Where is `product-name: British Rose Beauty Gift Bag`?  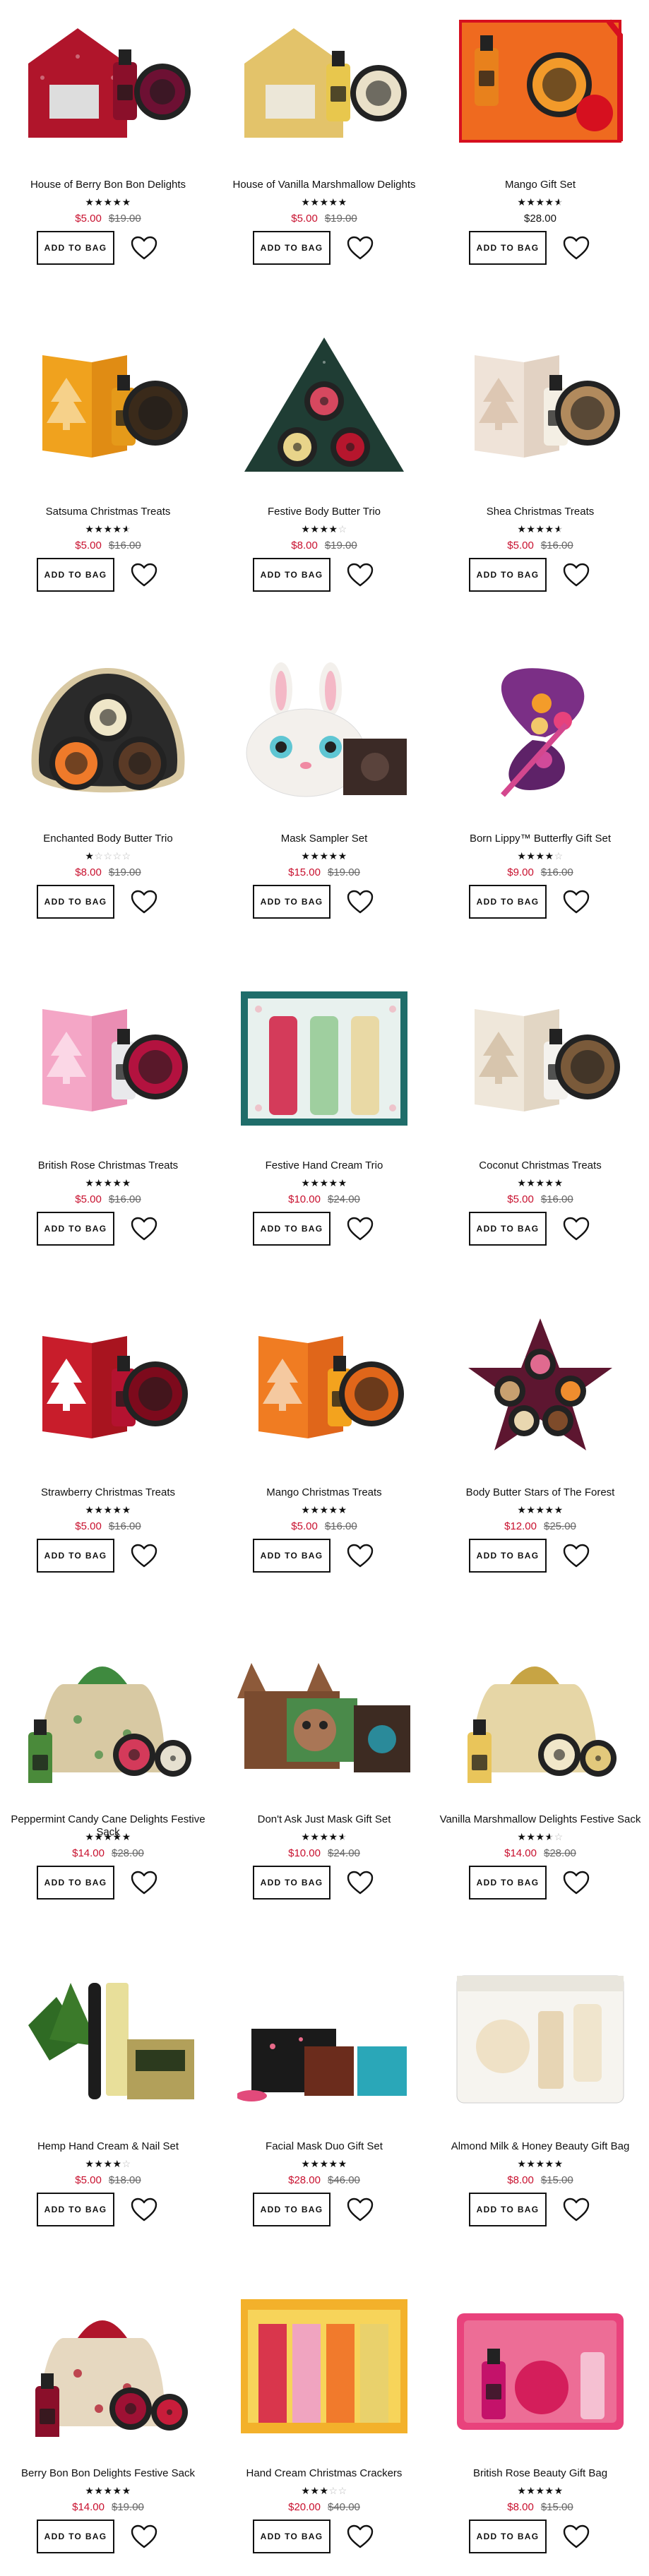
product-name: British Rose Beauty Gift Bag is located at coordinates (540, 2473).